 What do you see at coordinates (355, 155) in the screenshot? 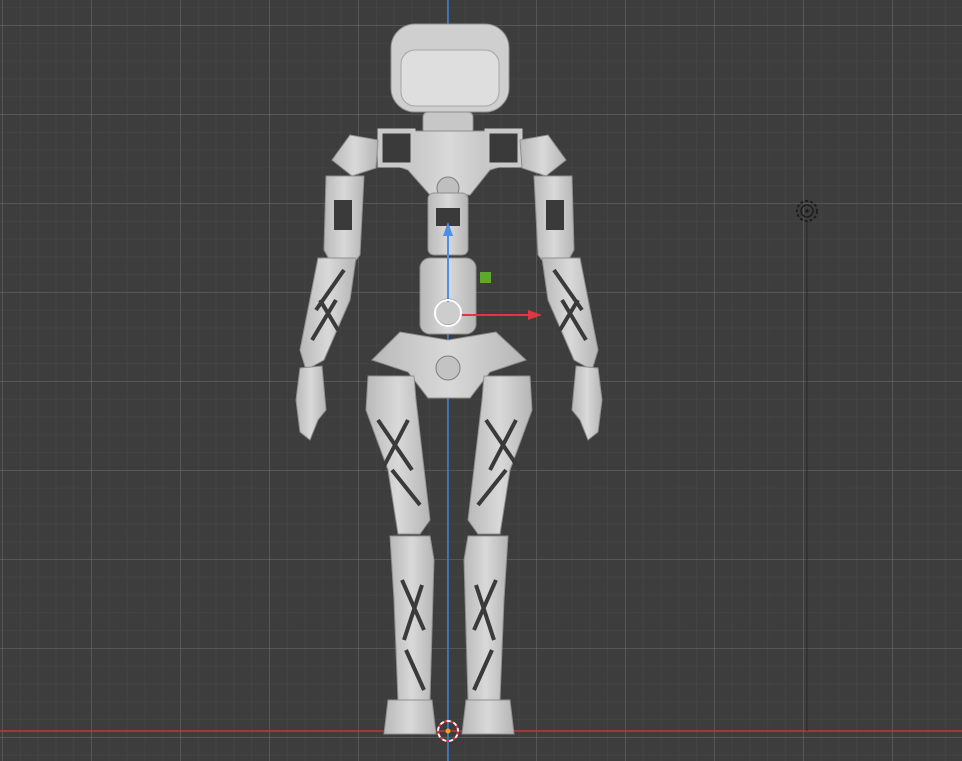
I see `left-shoulder` at bounding box center [355, 155].